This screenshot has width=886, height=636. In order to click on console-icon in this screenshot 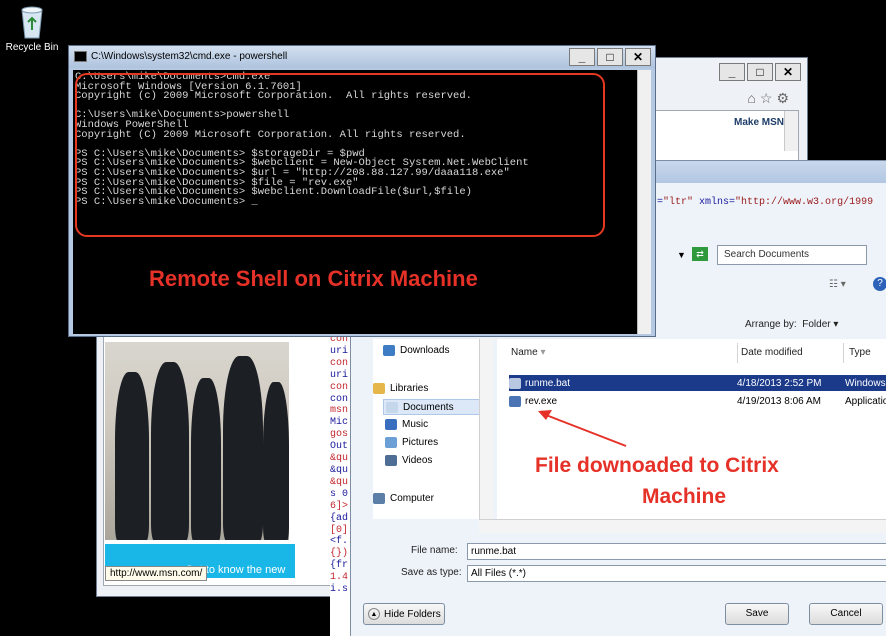, I will do `click(80, 56)`.